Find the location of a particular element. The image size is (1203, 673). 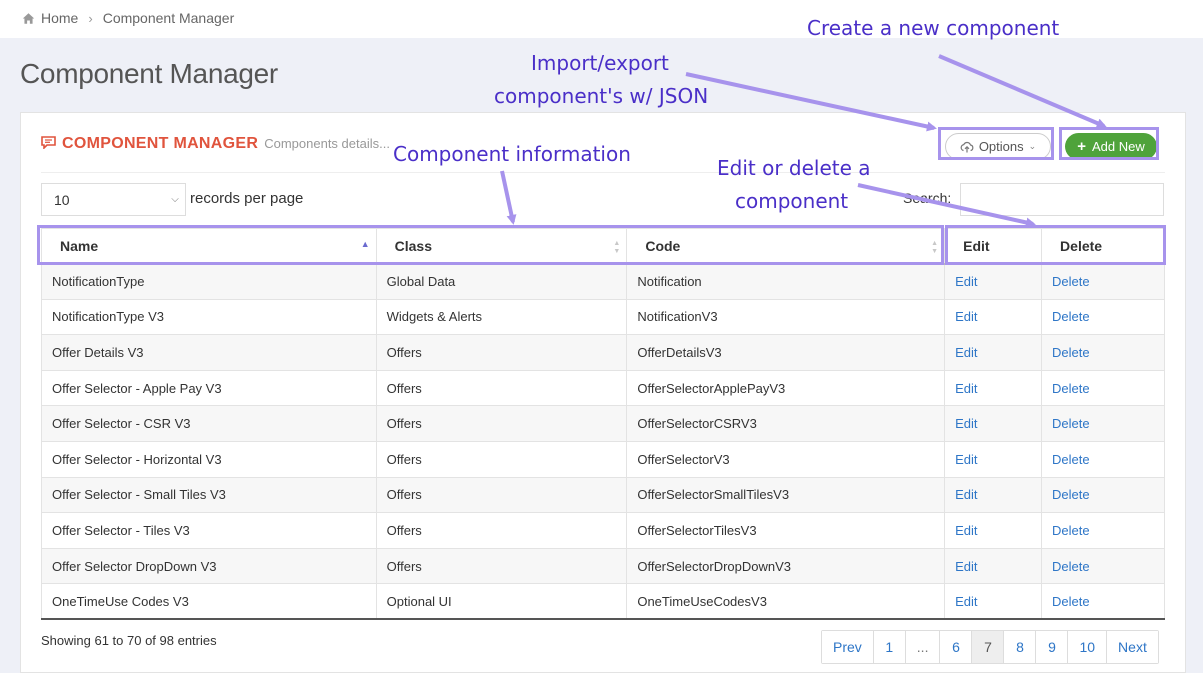

cell-code: OfferSelectorTilesV3 is located at coordinates (786, 530).